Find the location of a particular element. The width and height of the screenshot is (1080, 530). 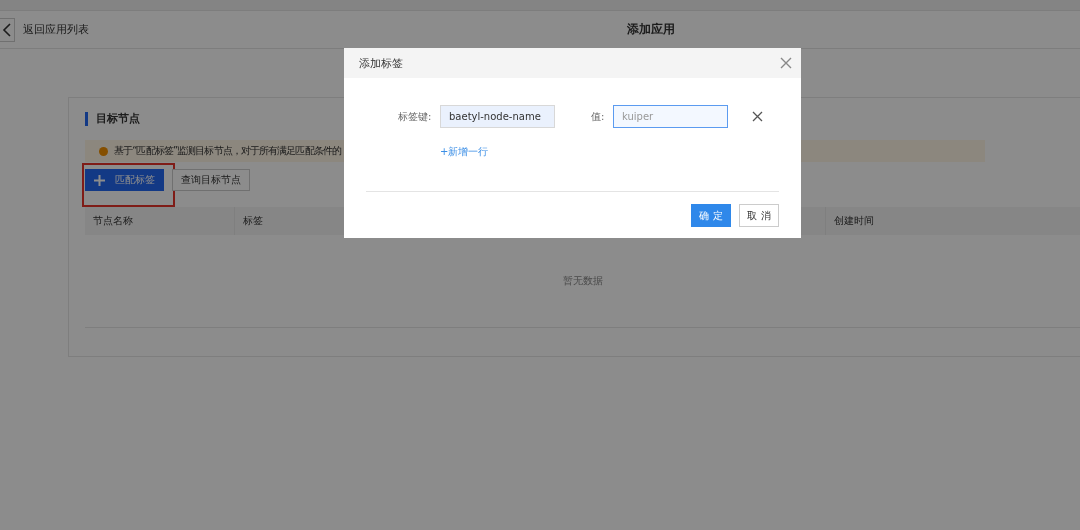

page-title: 添加应用 is located at coordinates (651, 29).